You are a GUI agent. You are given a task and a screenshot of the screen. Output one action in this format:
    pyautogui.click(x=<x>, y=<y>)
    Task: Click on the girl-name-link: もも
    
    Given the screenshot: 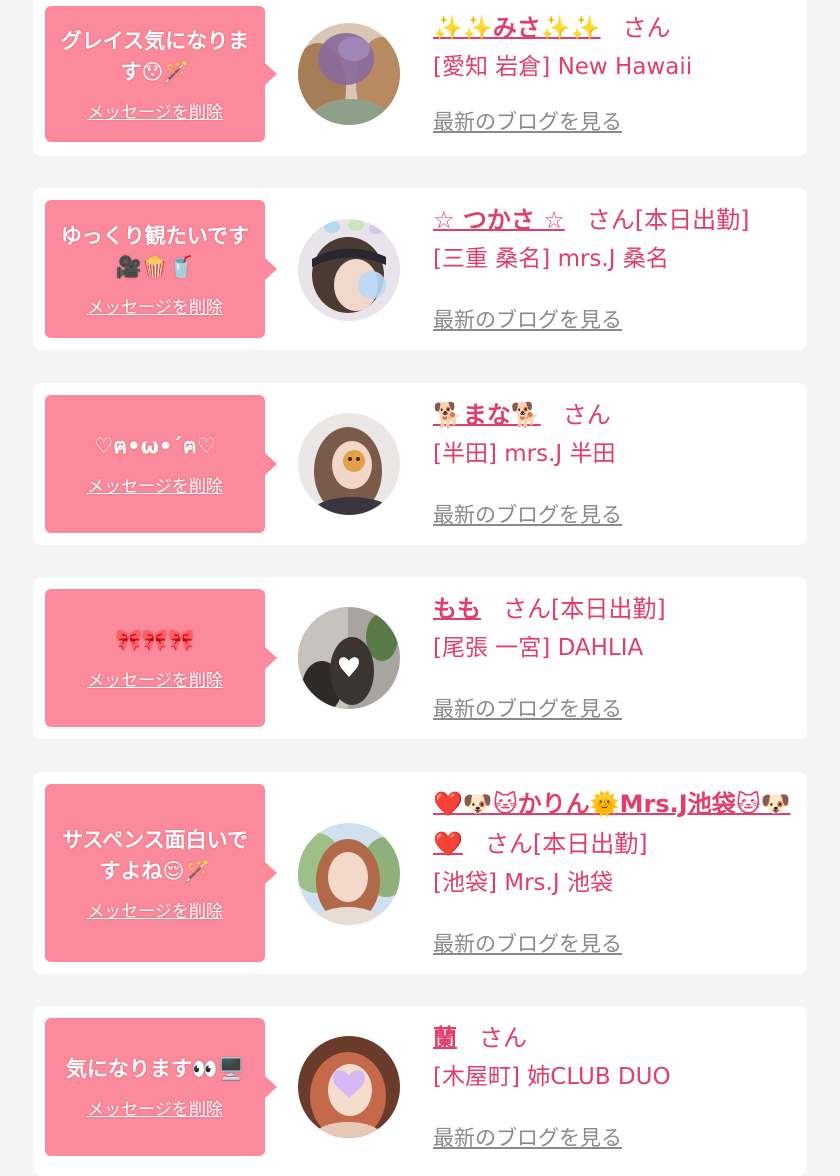 What is the action you would take?
    pyautogui.click(x=457, y=609)
    